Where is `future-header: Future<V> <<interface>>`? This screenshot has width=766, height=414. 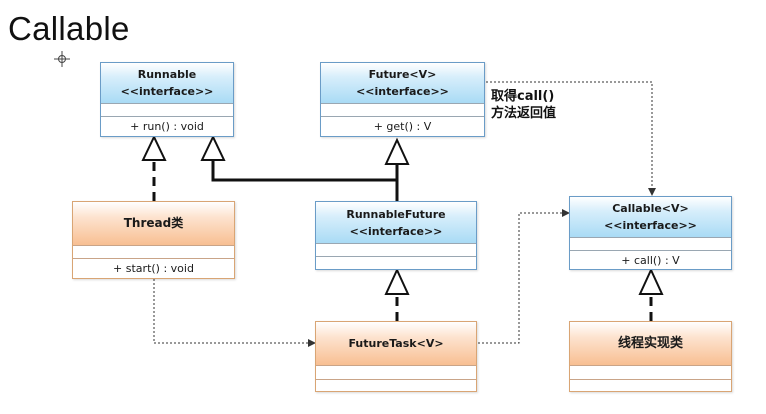
future-header: Future<V> <<interface>> is located at coordinates (402, 83).